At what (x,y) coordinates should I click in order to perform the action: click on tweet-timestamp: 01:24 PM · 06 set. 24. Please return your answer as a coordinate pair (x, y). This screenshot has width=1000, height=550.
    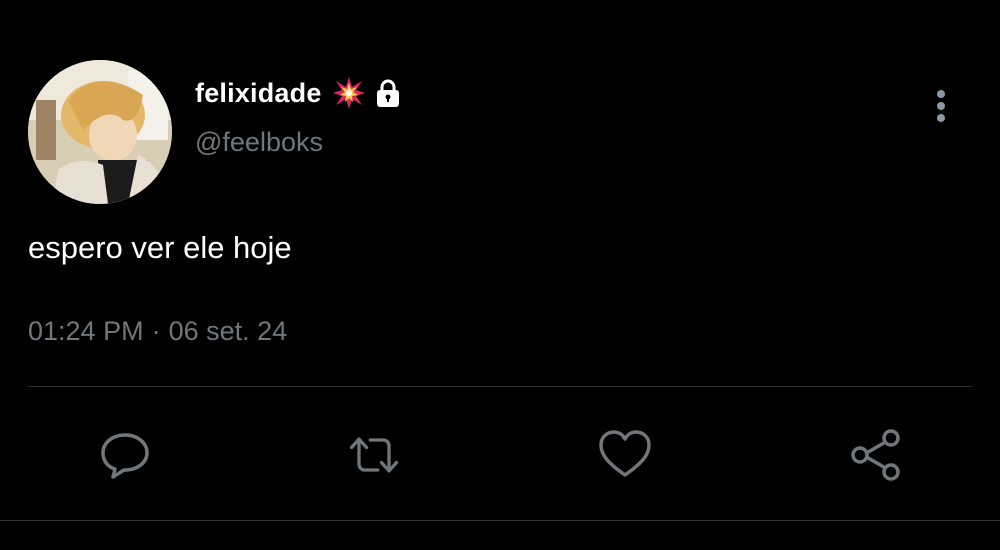
    Looking at the image, I should click on (157, 331).